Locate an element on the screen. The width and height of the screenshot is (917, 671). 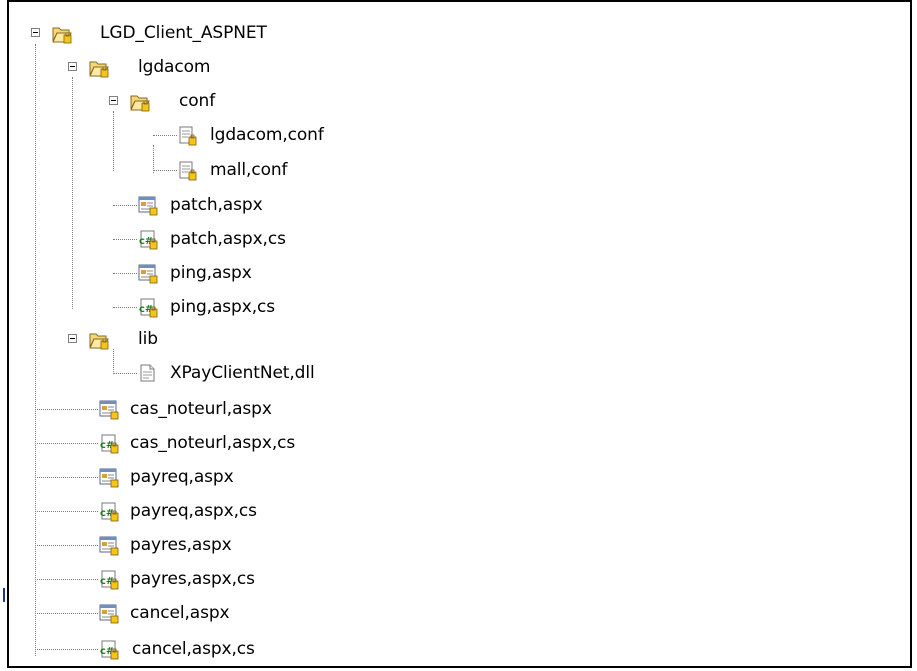
tree-node-ping-aspx-cs: c# ping,aspx,cs is located at coordinates (257, 307).